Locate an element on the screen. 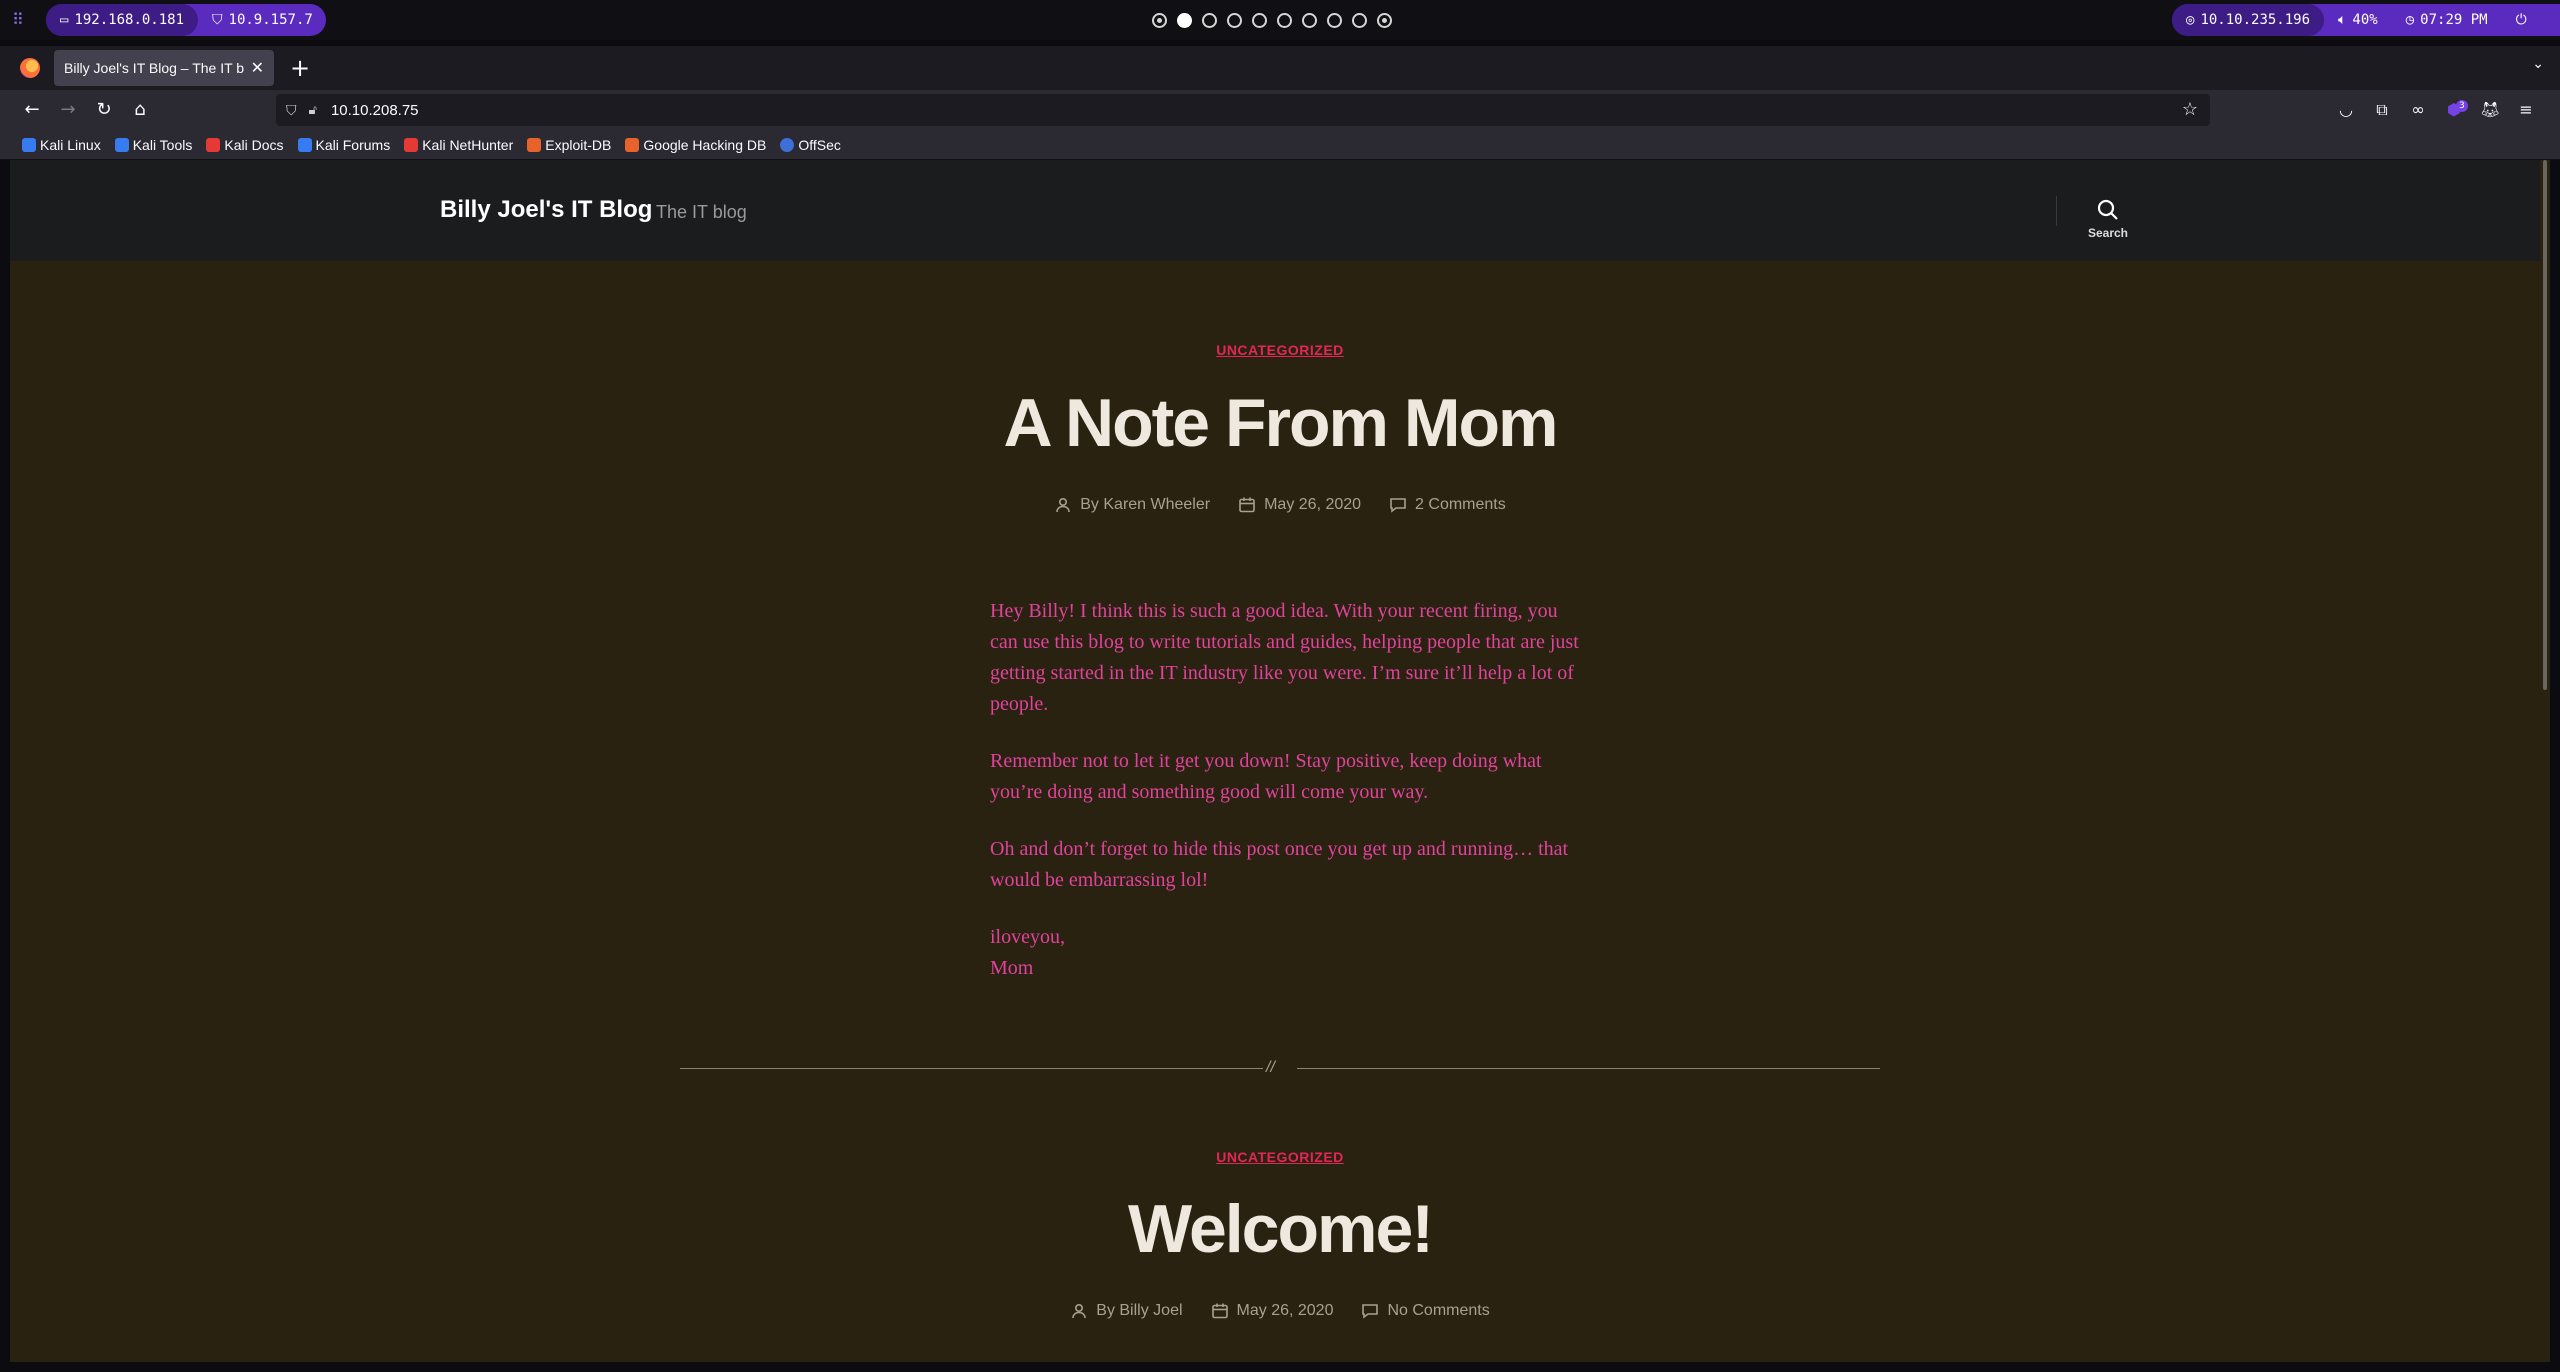 The width and height of the screenshot is (2560, 1372). post-date: May 26, 2020 is located at coordinates (1299, 505).